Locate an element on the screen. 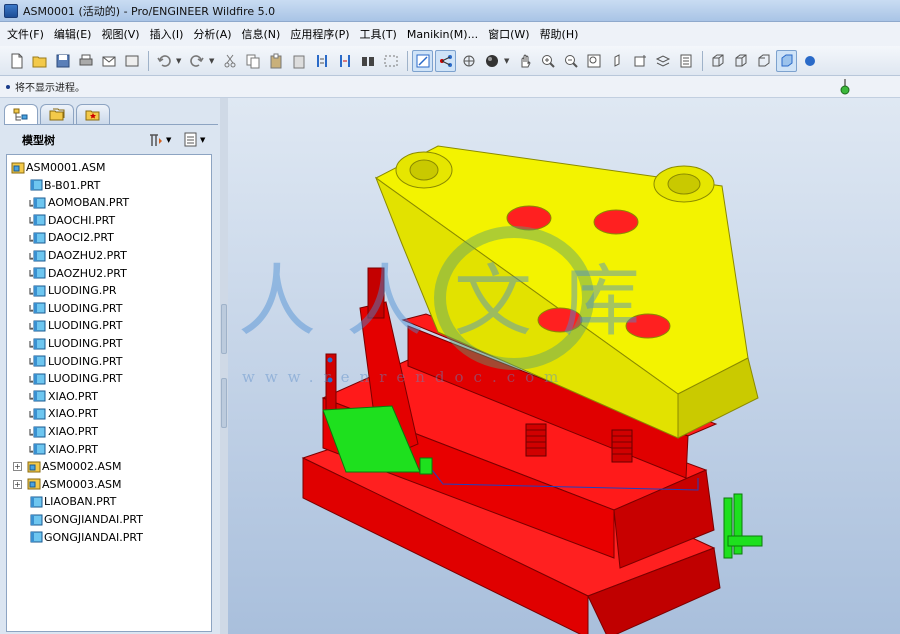 The height and width of the screenshot is (634, 900). tree-show-button: ▼ is located at coordinates (197, 140).